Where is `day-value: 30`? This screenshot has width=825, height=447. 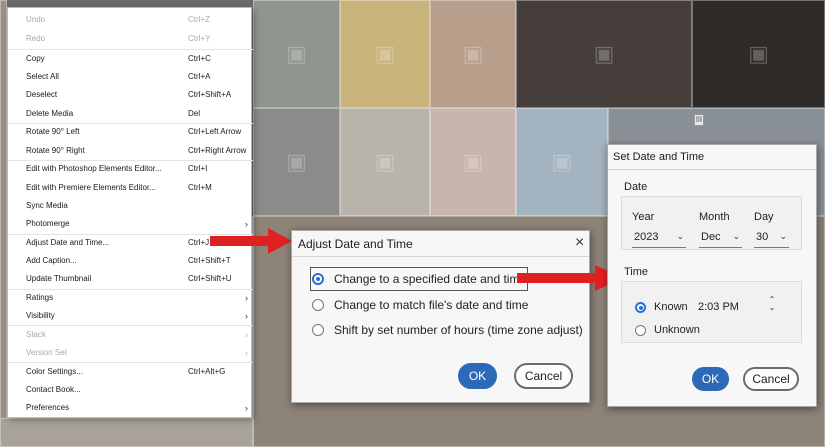 day-value: 30 is located at coordinates (762, 237).